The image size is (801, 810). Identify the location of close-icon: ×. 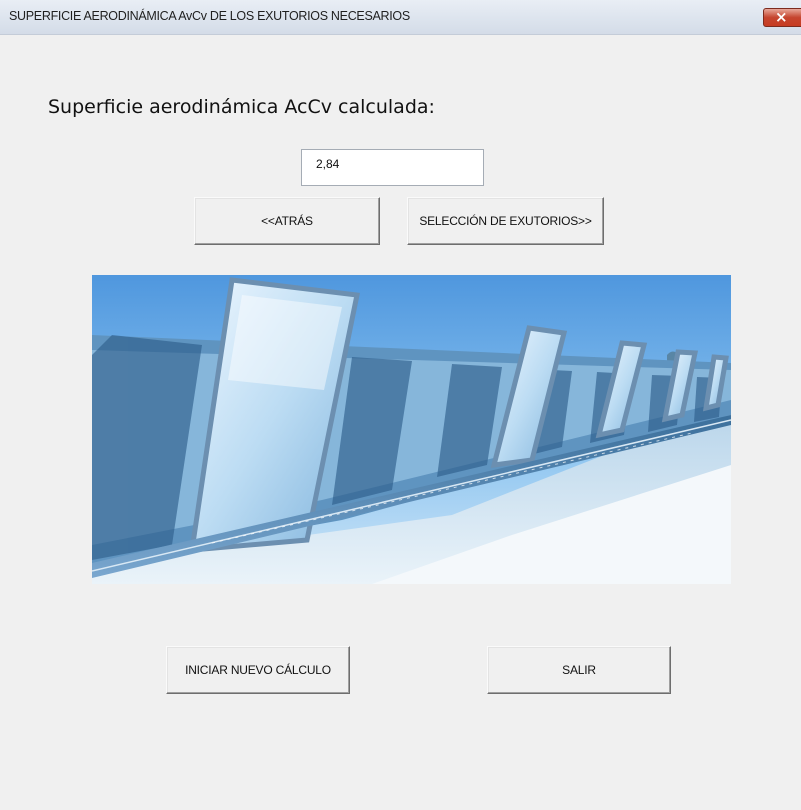
(781, 17).